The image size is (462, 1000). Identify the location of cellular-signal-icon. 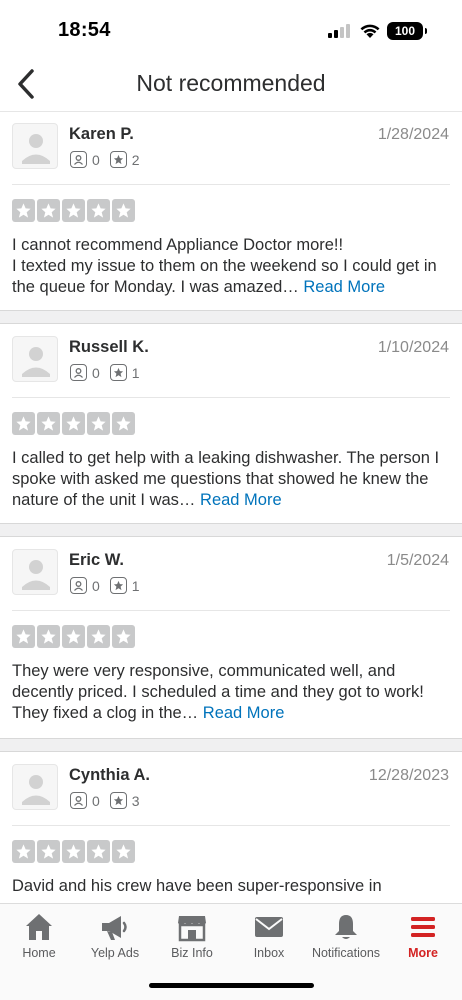
(339, 31).